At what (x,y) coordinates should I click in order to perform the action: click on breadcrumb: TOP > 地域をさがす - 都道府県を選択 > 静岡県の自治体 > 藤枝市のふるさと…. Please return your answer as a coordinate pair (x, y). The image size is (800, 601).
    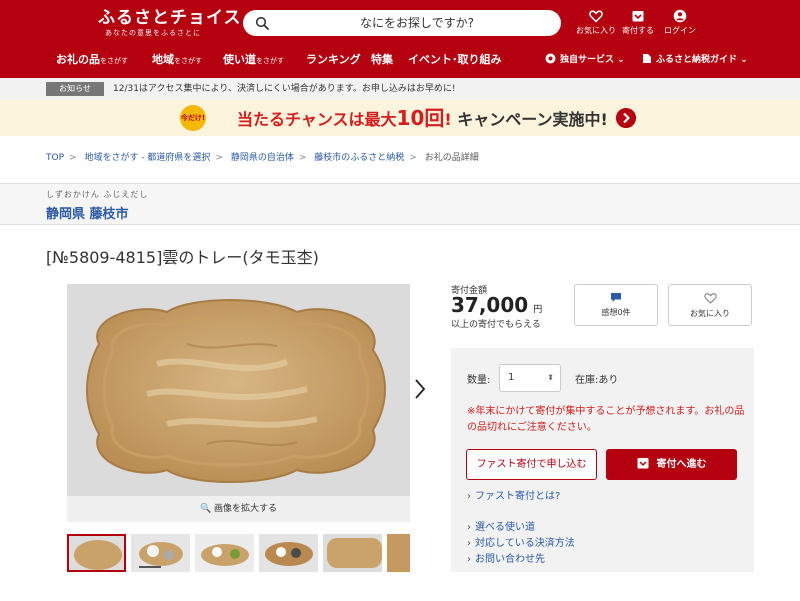
    Looking at the image, I should click on (262, 156).